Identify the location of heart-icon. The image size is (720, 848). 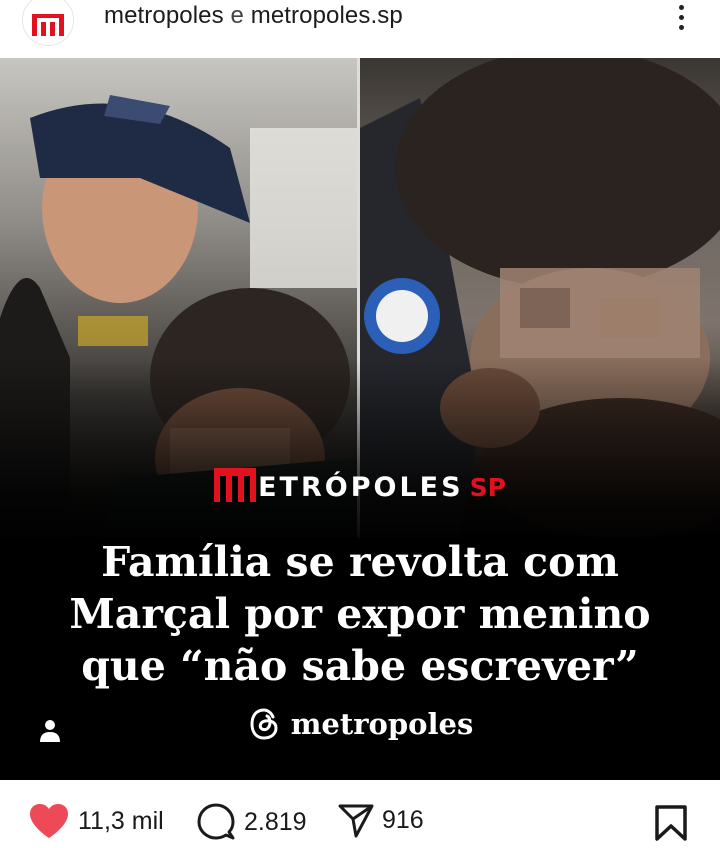
(49, 821).